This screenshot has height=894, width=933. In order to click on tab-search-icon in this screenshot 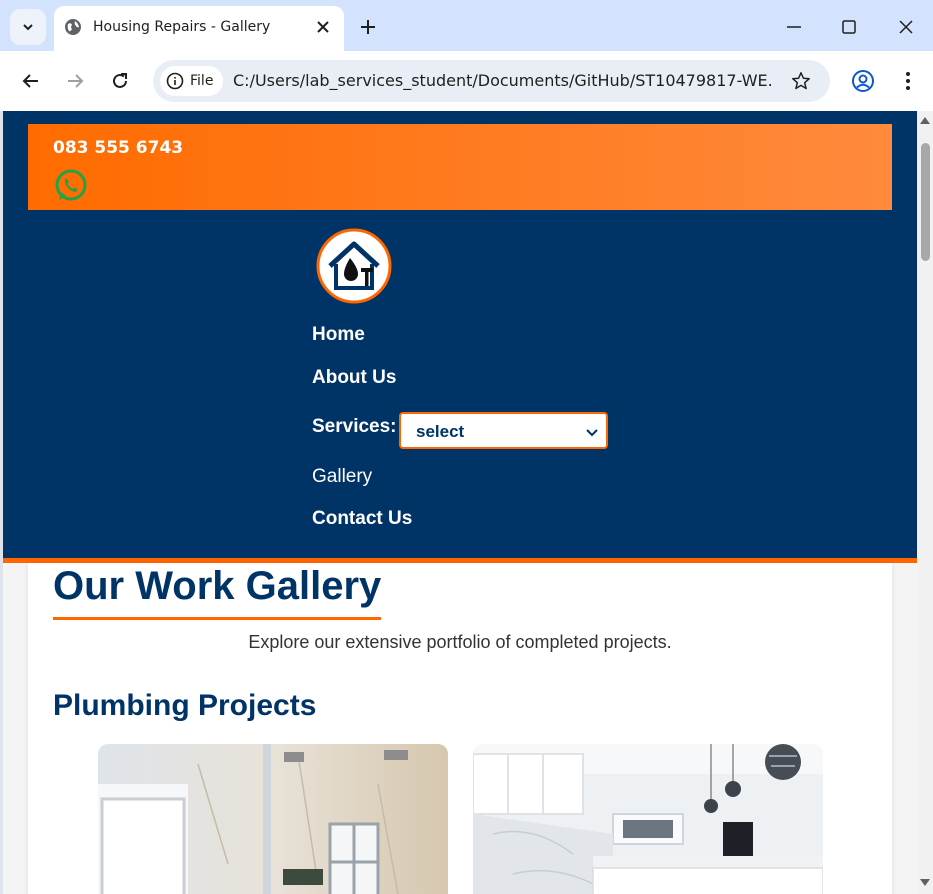, I will do `click(28, 27)`.